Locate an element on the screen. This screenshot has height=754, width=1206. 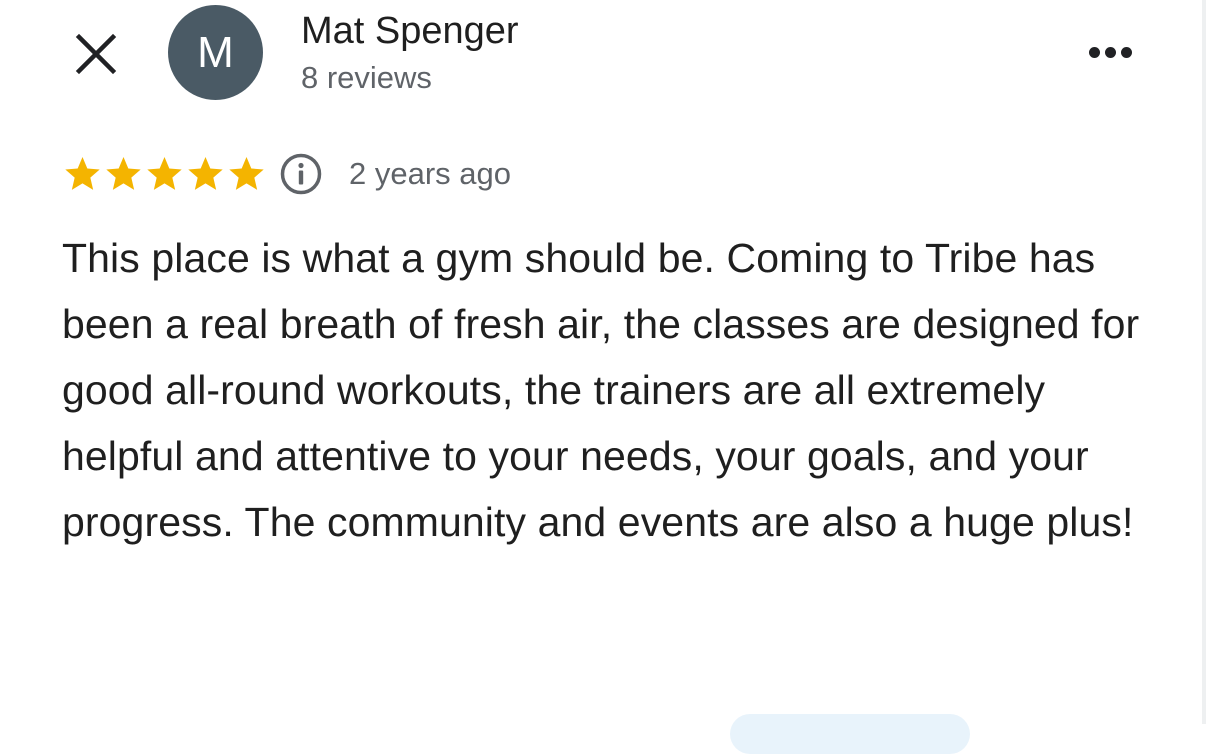
star-rating is located at coordinates (164, 174).